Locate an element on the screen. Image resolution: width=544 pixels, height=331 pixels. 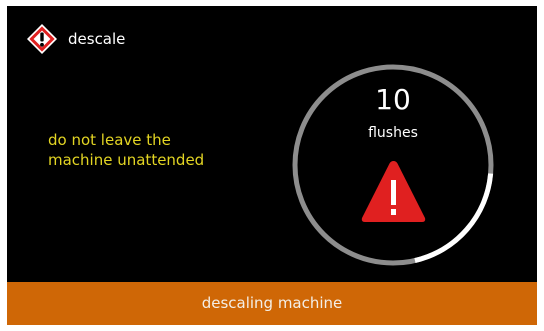
header: descale is located at coordinates (75, 39).